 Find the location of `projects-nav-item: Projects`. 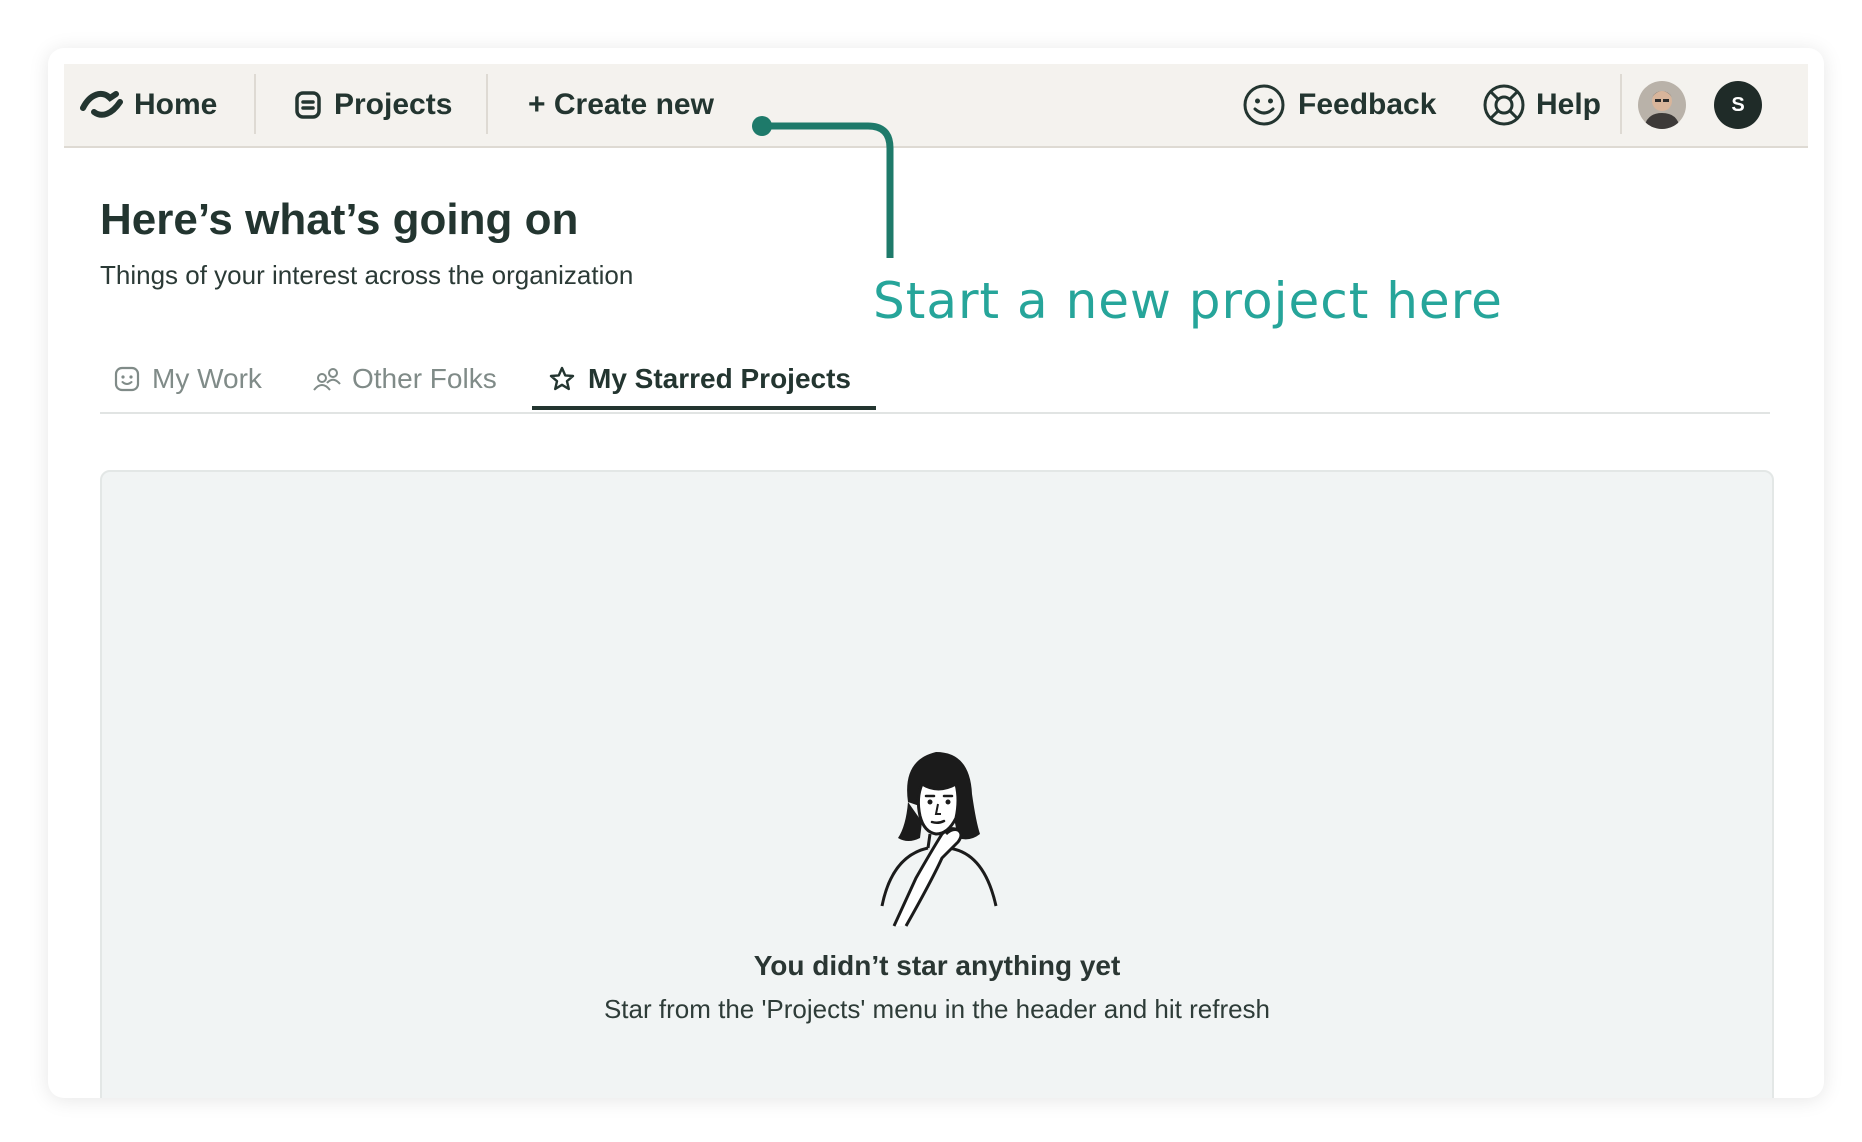

projects-nav-item: Projects is located at coordinates (373, 105).